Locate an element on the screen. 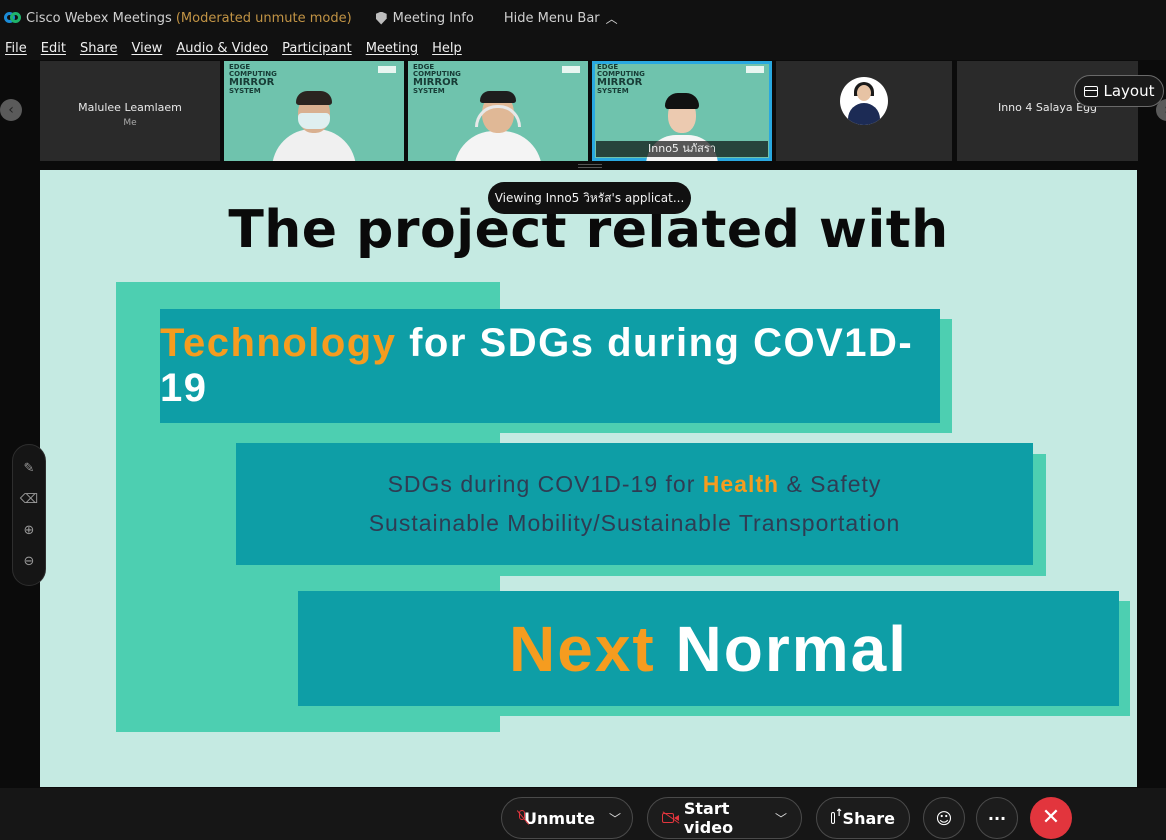  menu-file: File is located at coordinates (17, 48).